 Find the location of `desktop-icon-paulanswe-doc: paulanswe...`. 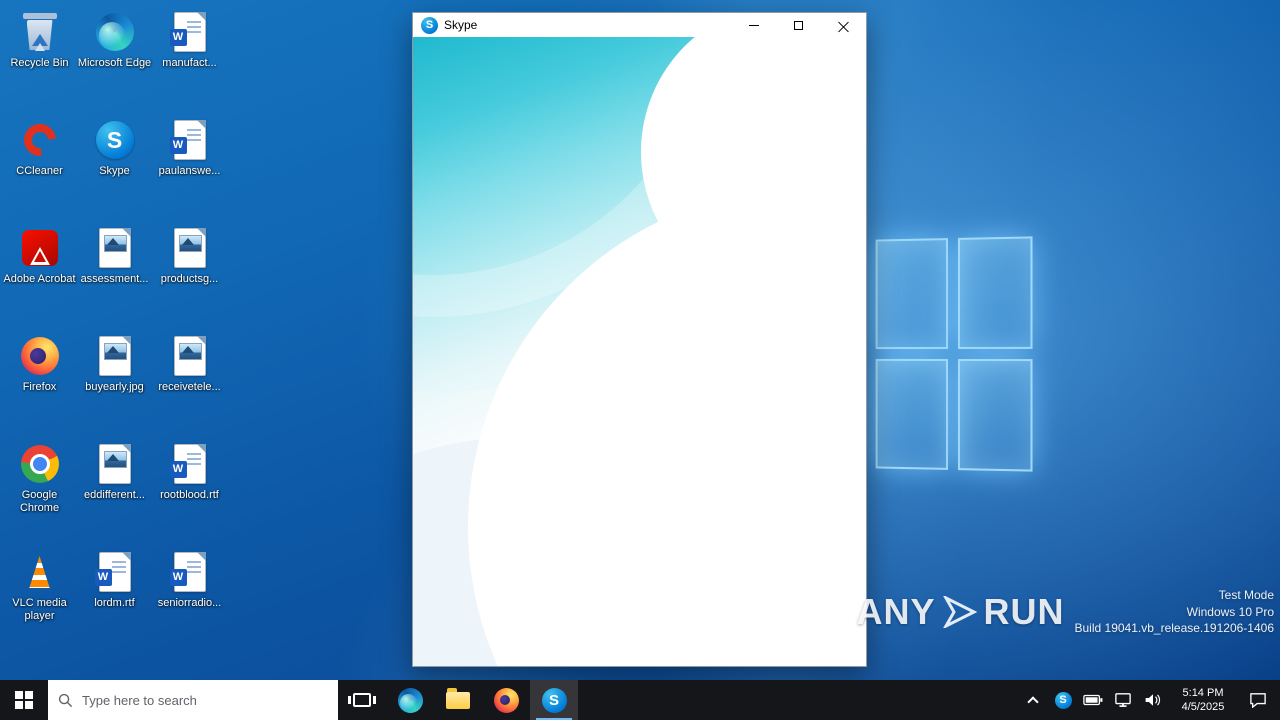

desktop-icon-paulanswe-doc: paulanswe... is located at coordinates (190, 168).